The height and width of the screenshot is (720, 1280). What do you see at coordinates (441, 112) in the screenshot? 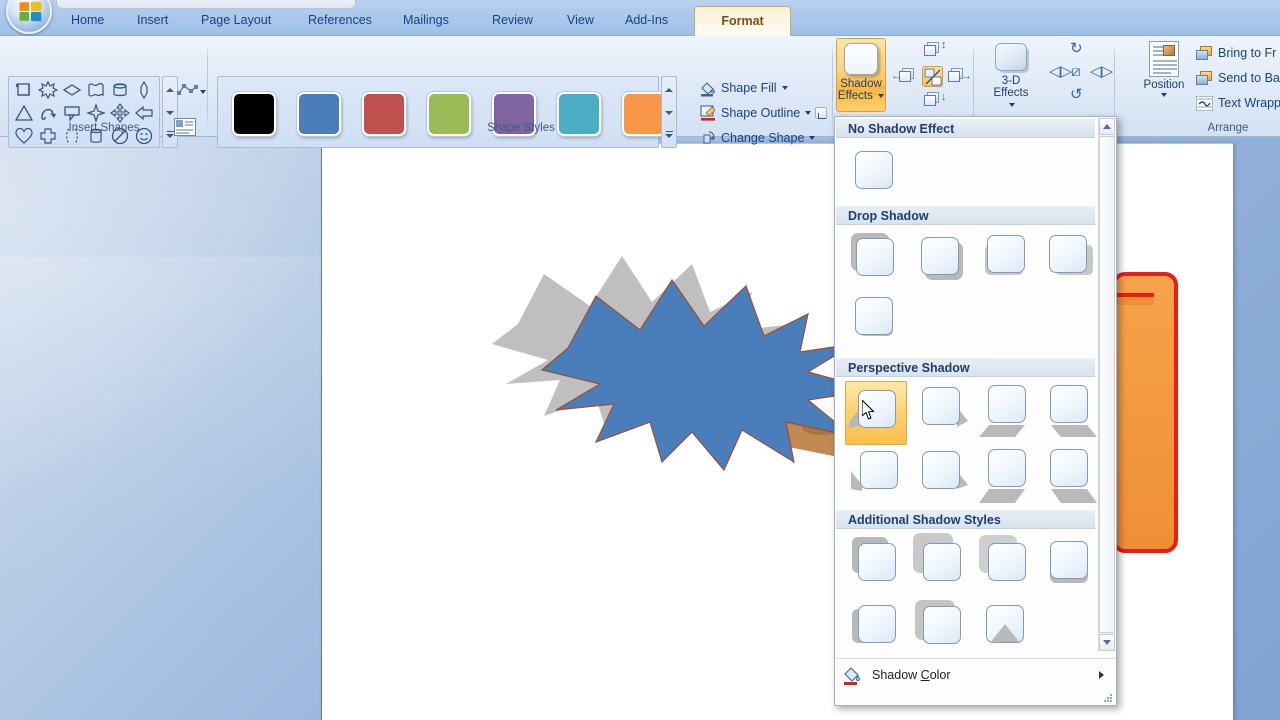
I see `shape-styles-gallery` at bounding box center [441, 112].